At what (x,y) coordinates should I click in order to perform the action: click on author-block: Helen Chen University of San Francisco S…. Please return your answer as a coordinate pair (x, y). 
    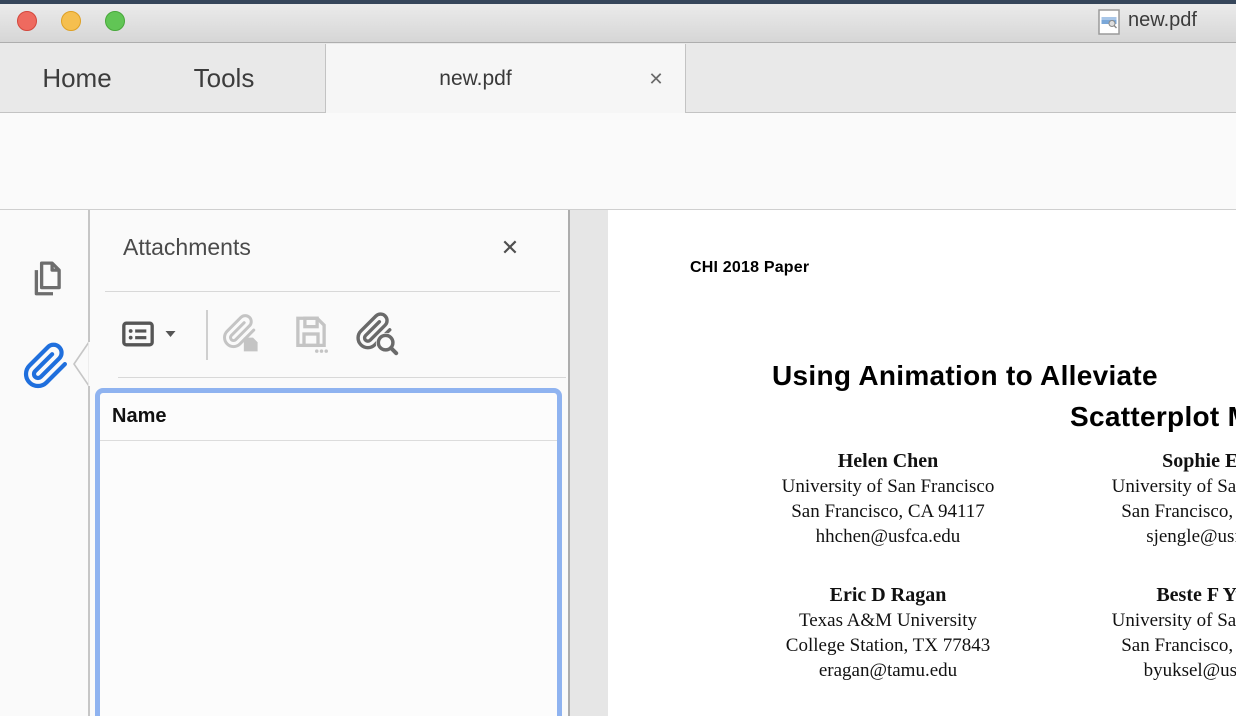
    Looking at the image, I should click on (888, 499).